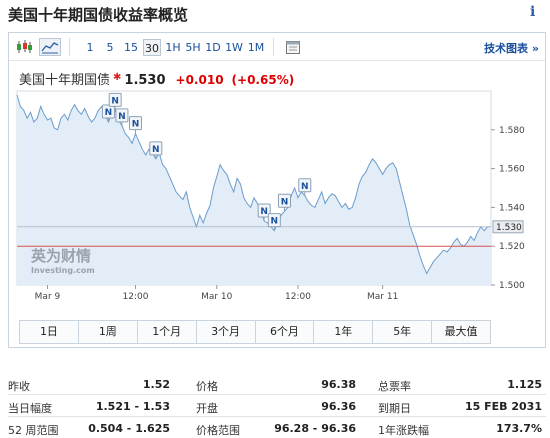 Image resolution: width=550 pixels, height=438 pixels. What do you see at coordinates (403, 332) in the screenshot?
I see `range-5y: 5年` at bounding box center [403, 332].